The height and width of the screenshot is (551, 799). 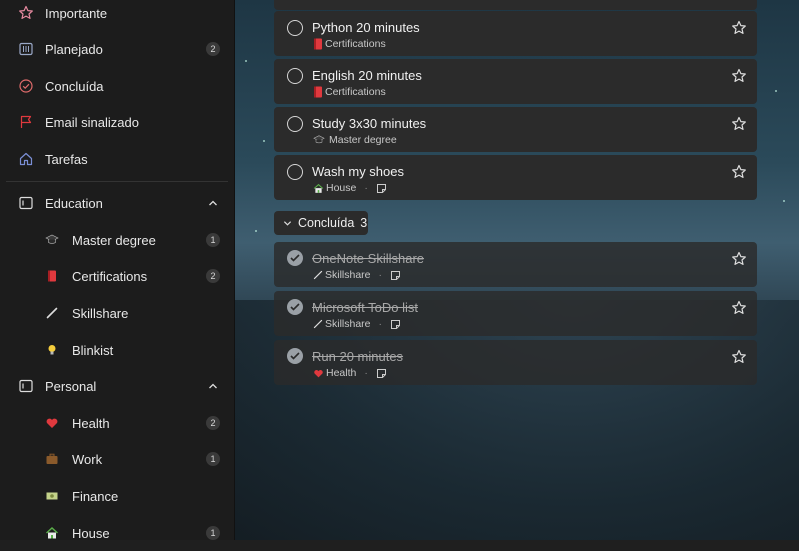 I want to click on sidebar-list-finance: Finance, so click(x=117, y=496).